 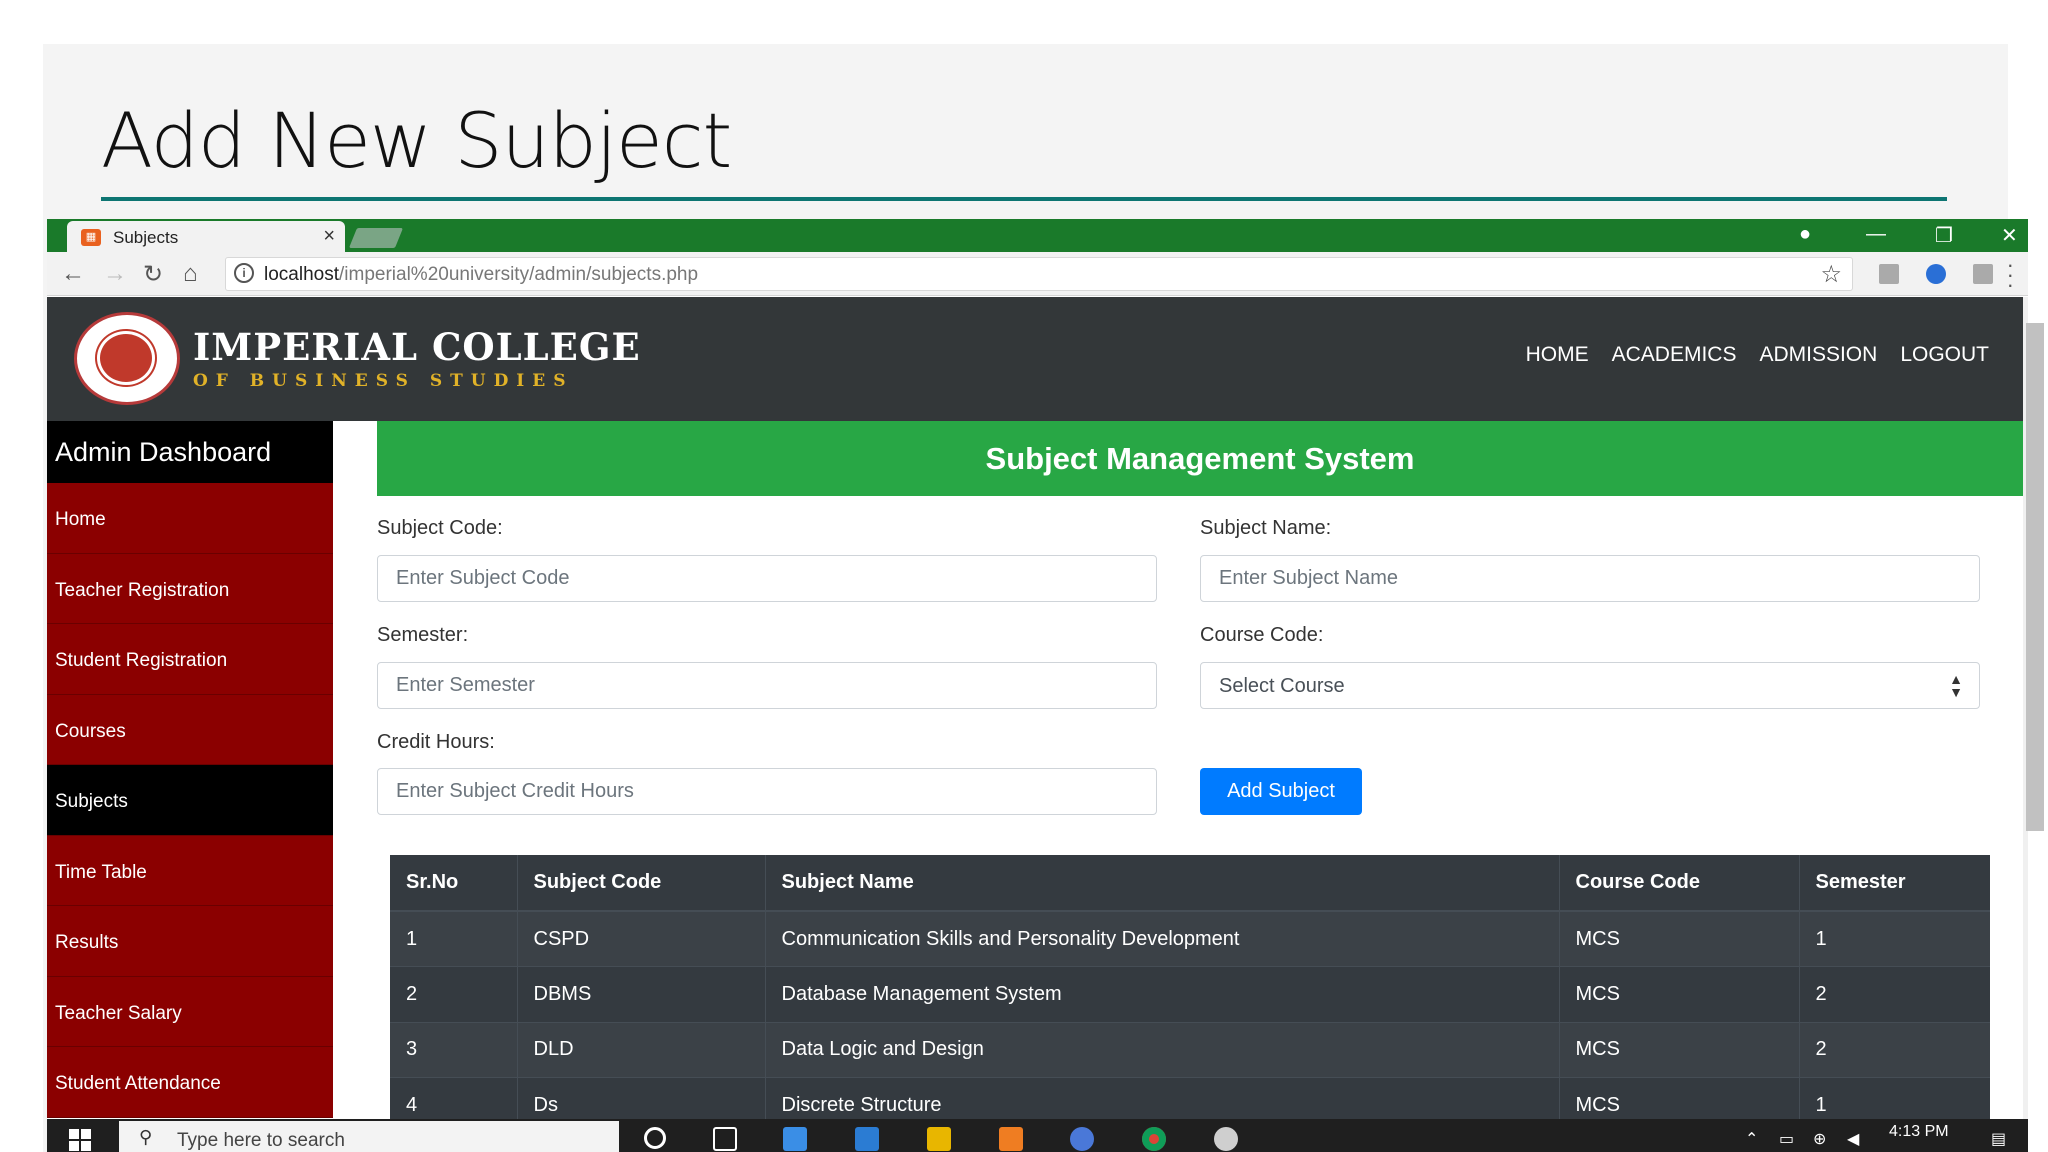 I want to click on cell-semester: 1, so click(x=1894, y=1098).